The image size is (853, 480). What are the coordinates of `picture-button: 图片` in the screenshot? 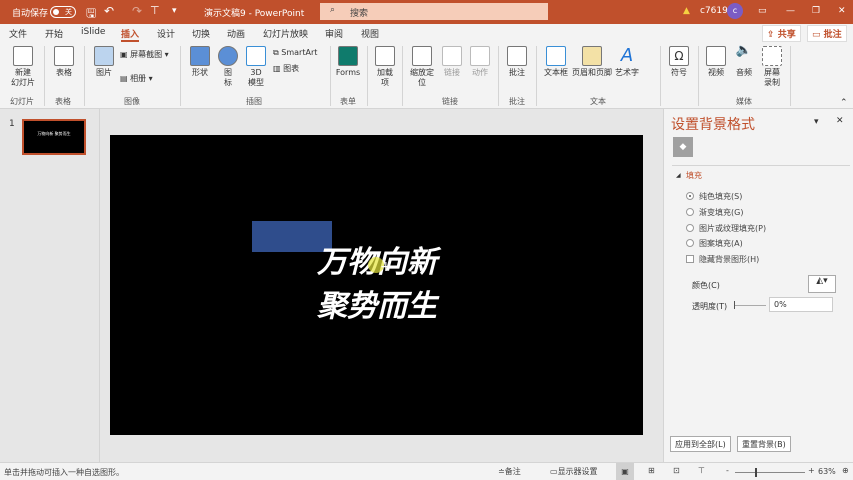 It's located at (104, 62).